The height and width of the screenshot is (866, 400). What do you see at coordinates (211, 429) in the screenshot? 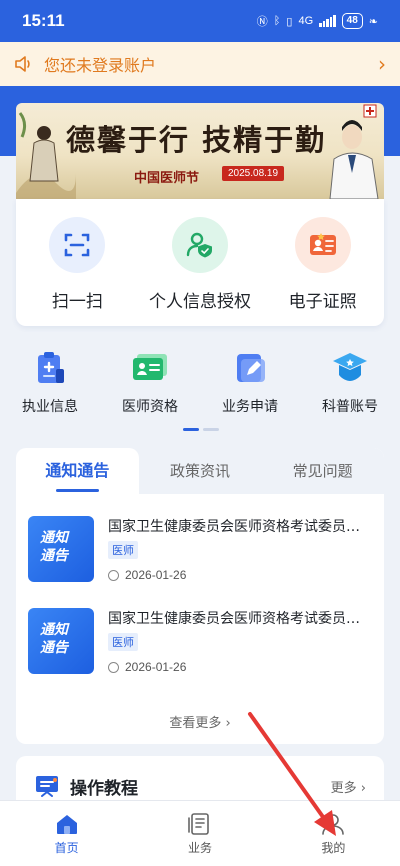
I see `page-dot` at bounding box center [211, 429].